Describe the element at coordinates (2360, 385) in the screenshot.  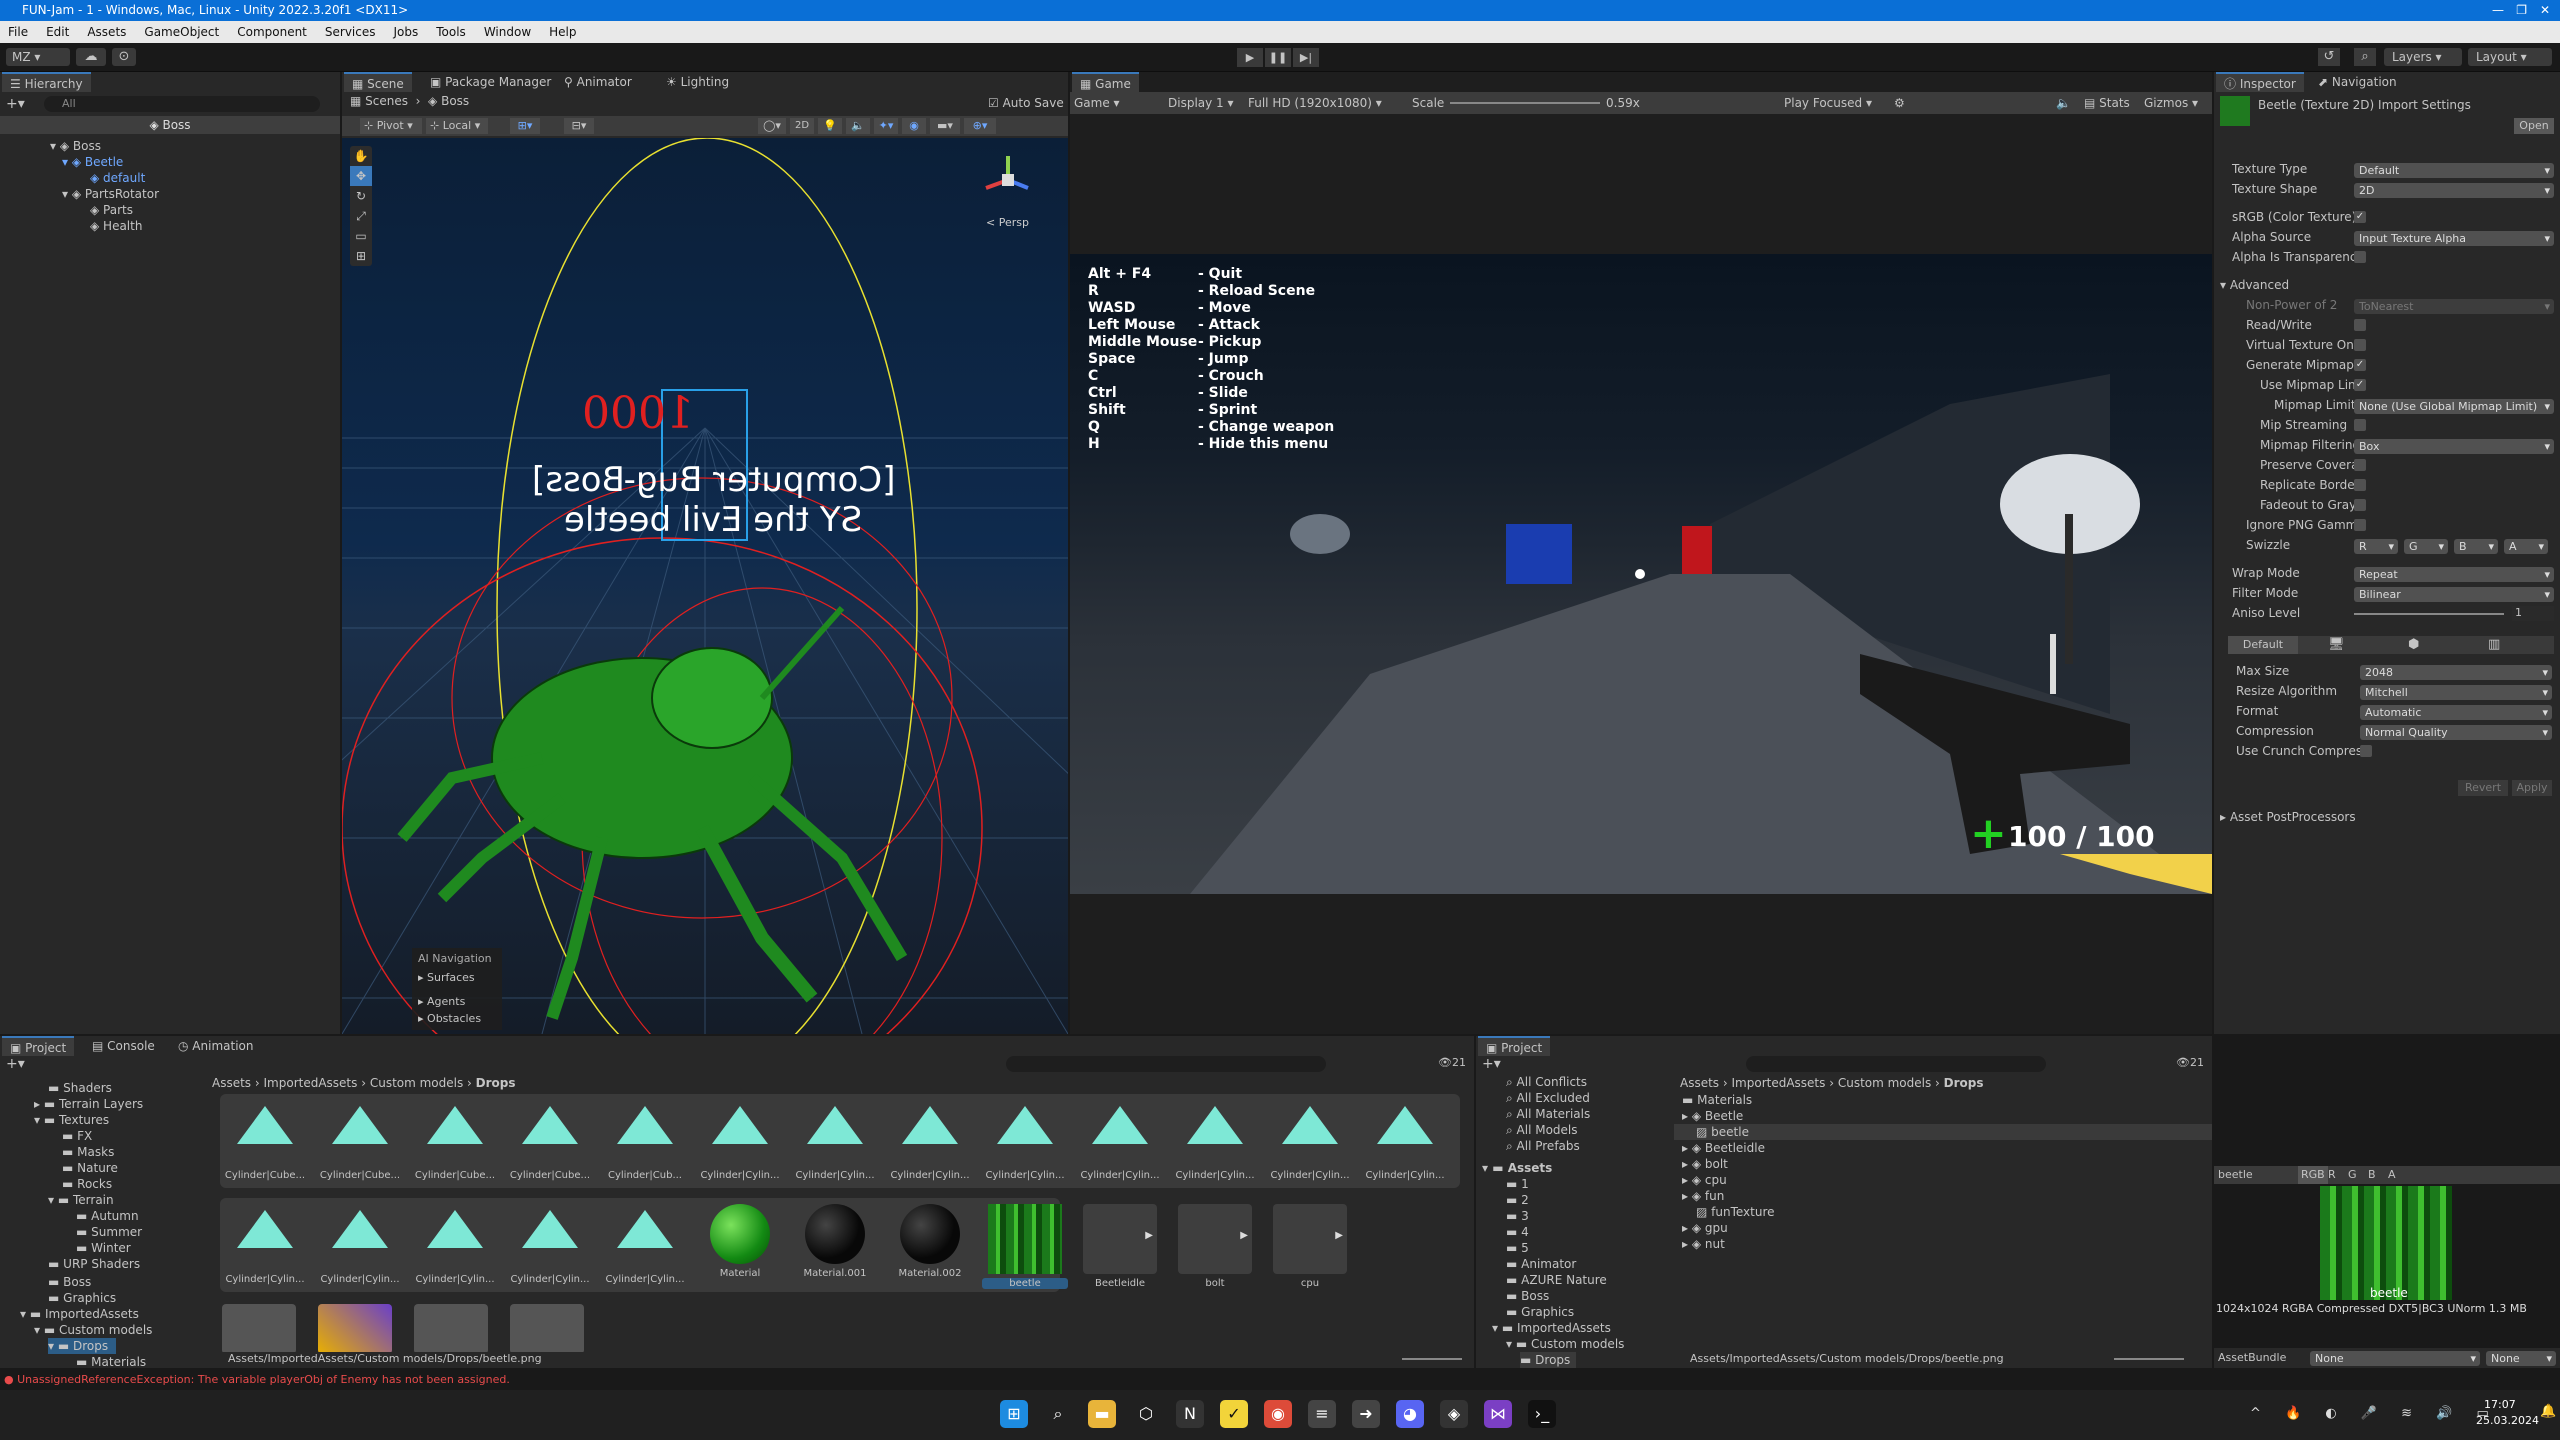
I see `use-mipmap-limits-checkbox: ✓` at that location.